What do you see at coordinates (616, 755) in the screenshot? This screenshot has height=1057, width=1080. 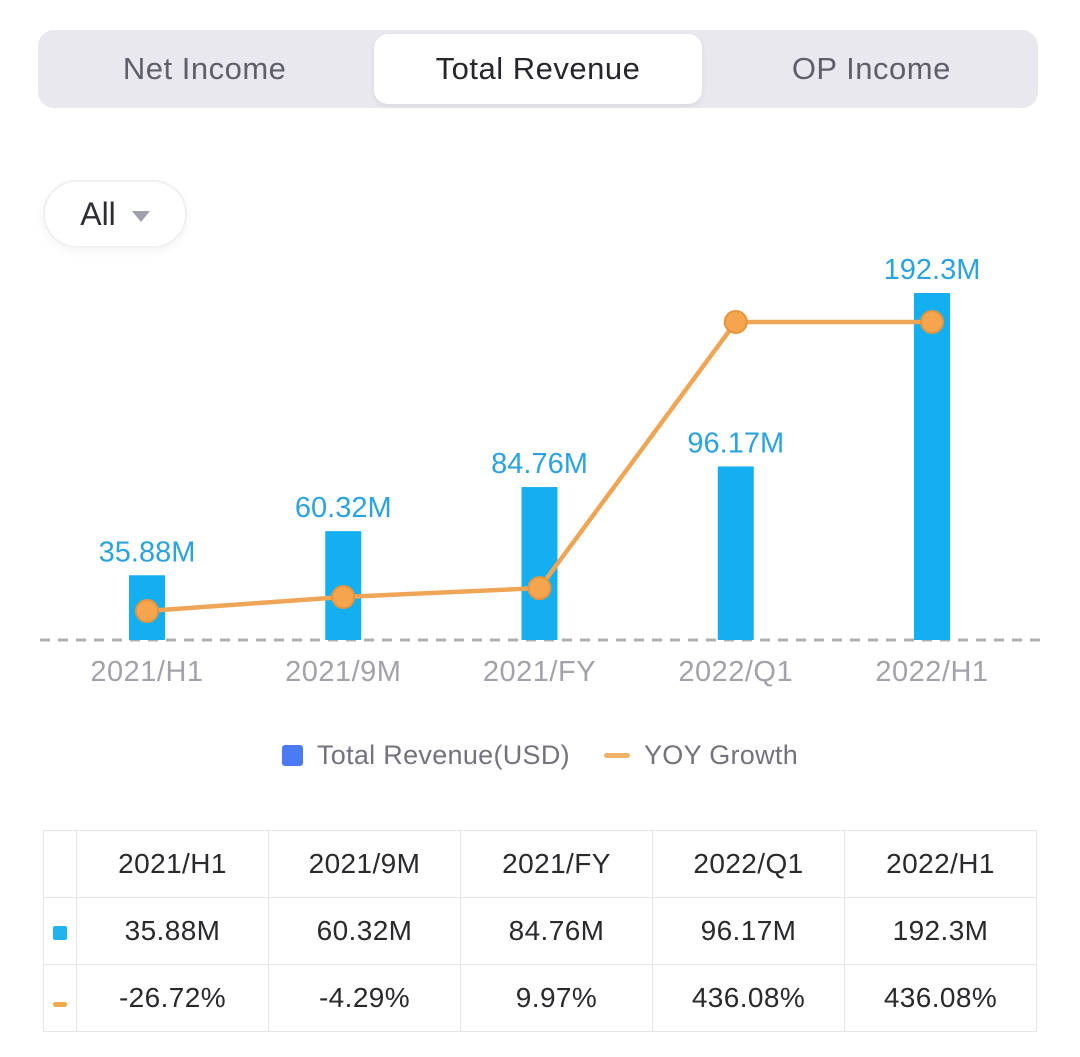 I see `line-series-swatch-icon` at bounding box center [616, 755].